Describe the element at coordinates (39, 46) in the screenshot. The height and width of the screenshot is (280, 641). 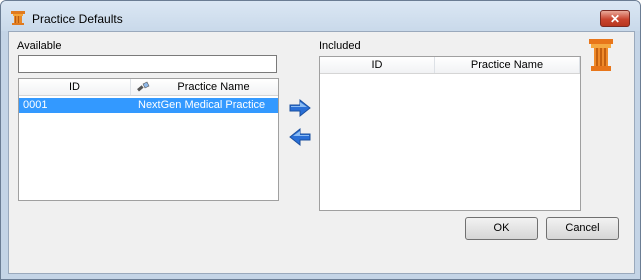
I see `available-label: Available` at that location.